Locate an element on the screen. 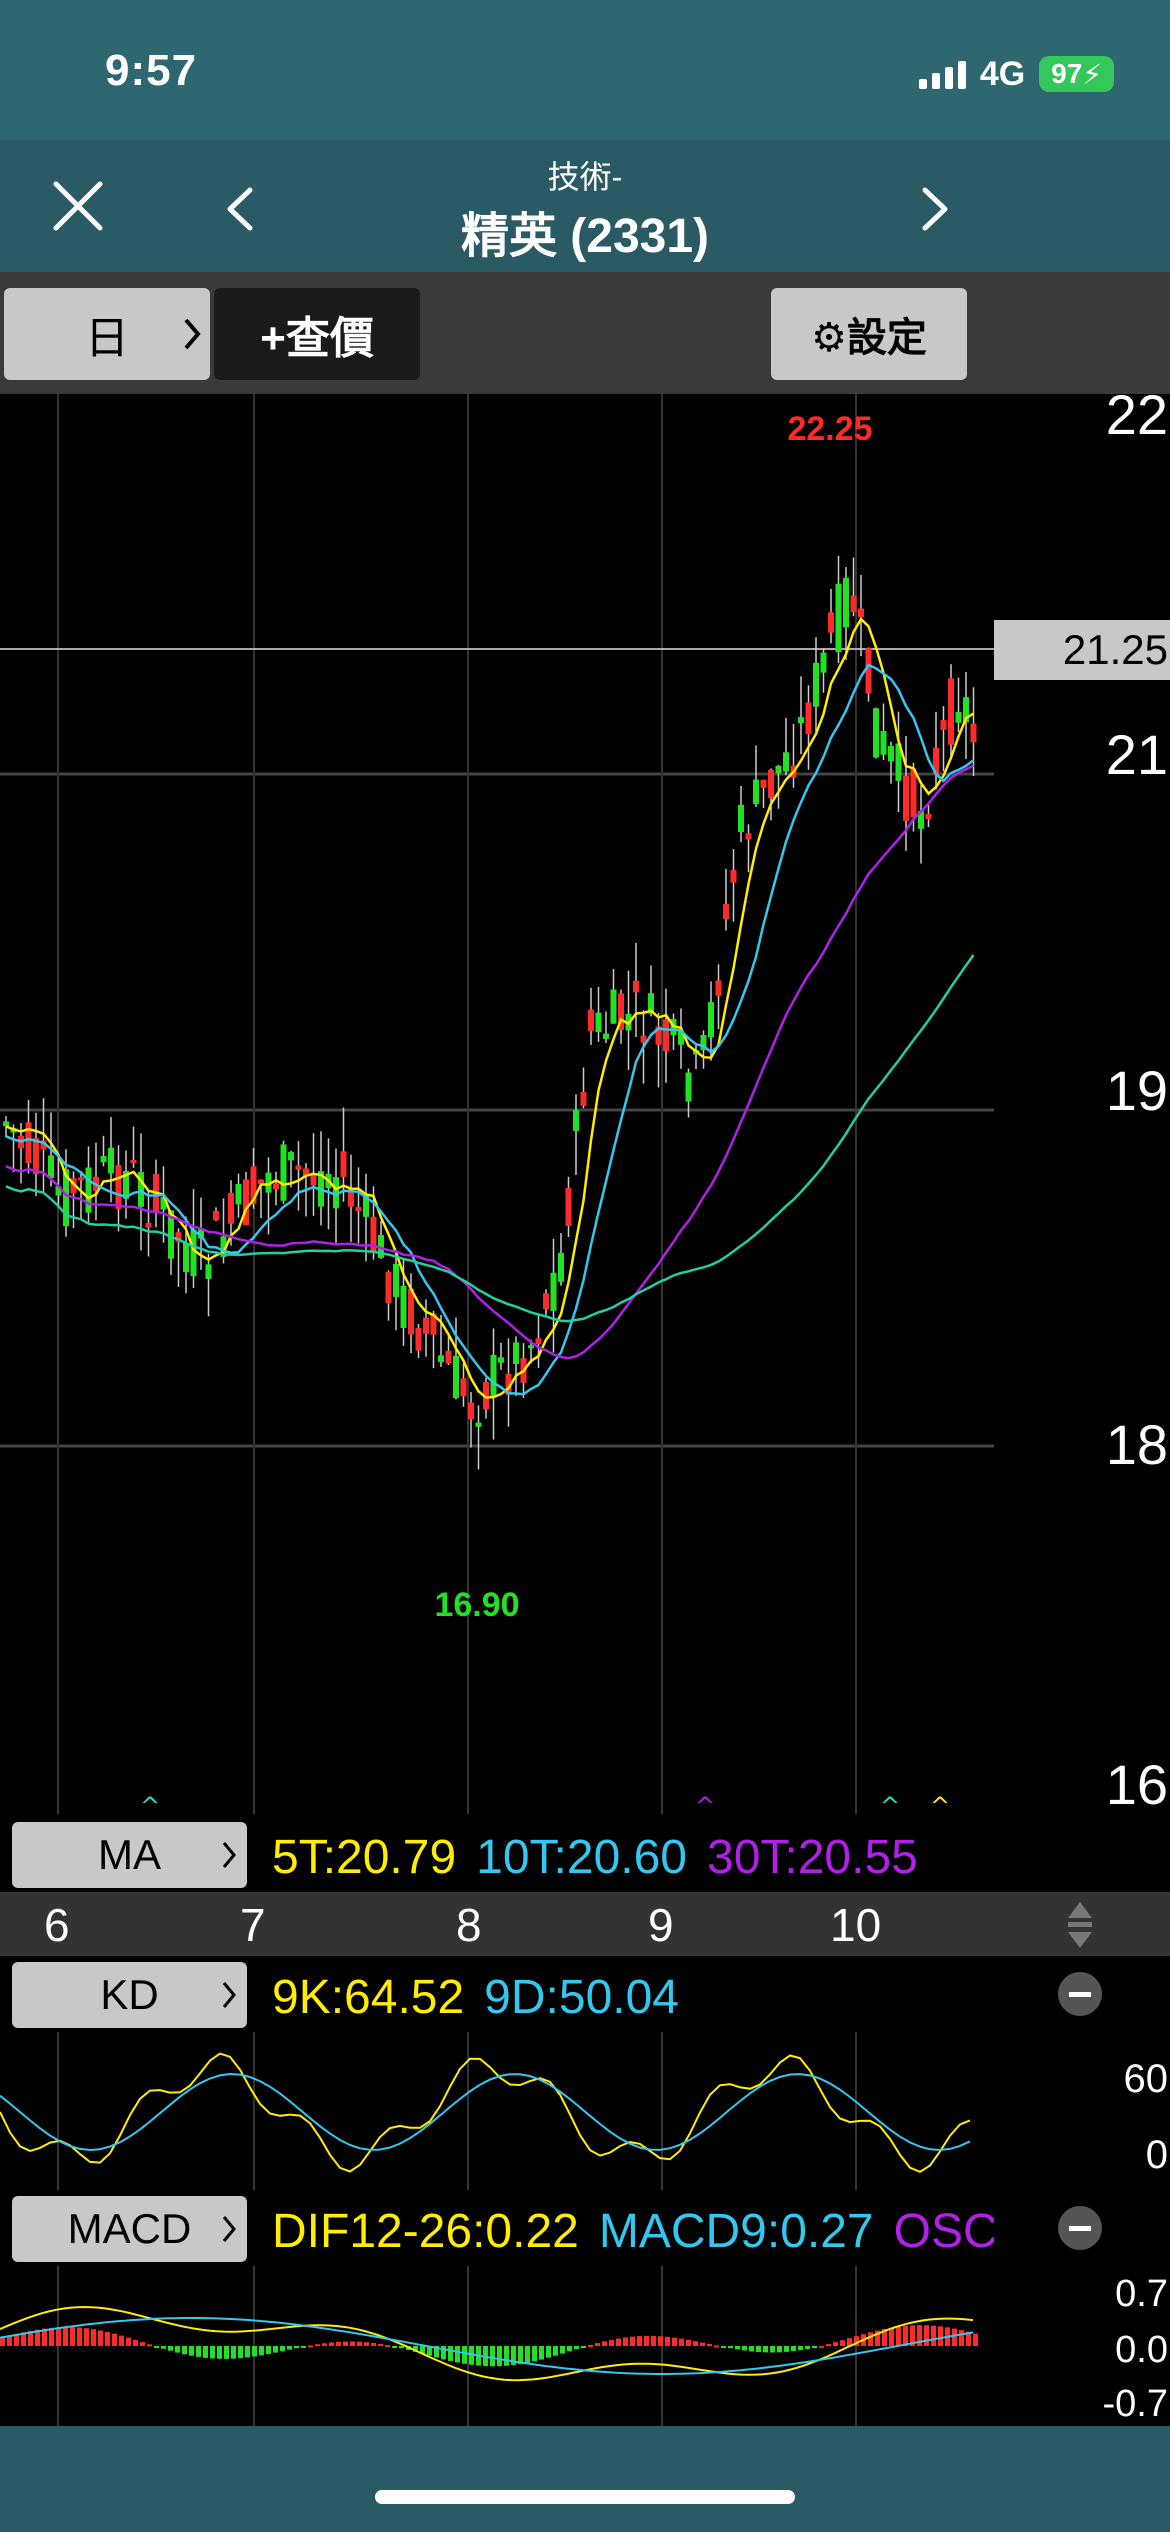 This screenshot has width=1170, height=2532. macd-histogram is located at coordinates (489, 2346).